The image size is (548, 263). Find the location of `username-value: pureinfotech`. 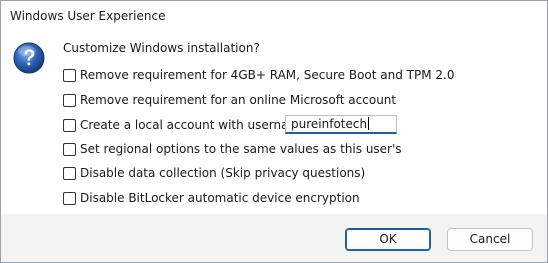

username-value: pureinfotech is located at coordinates (329, 124).